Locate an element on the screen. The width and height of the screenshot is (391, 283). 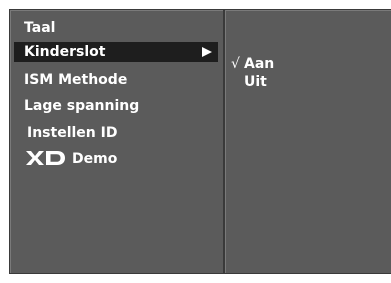
submenu-option-aan: Aan is located at coordinates (259, 64).